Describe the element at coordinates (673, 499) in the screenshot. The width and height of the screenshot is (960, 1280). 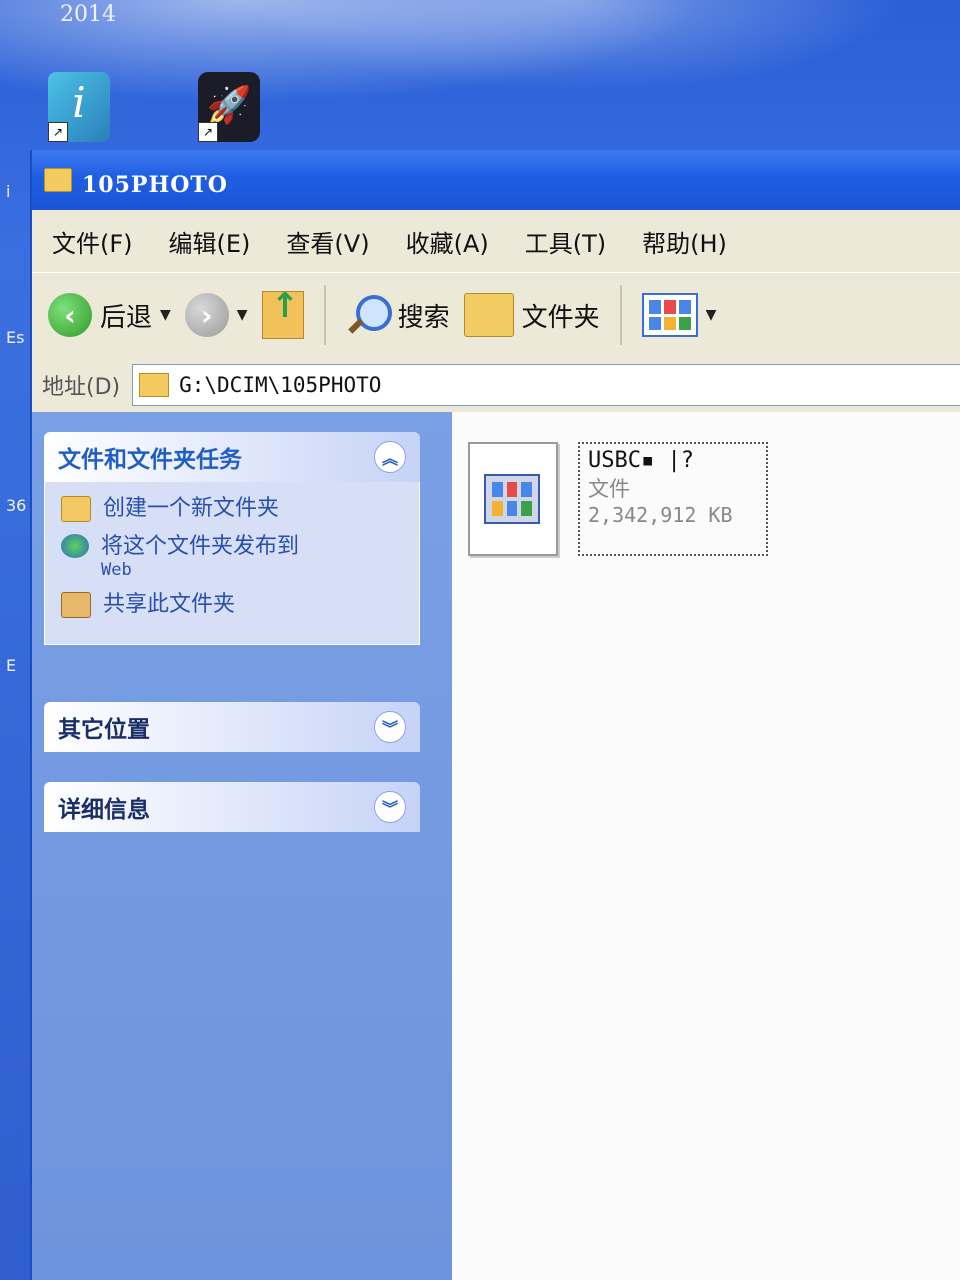
I see `file-label: USBC▪ |? 文件 2,342,912 KB` at that location.